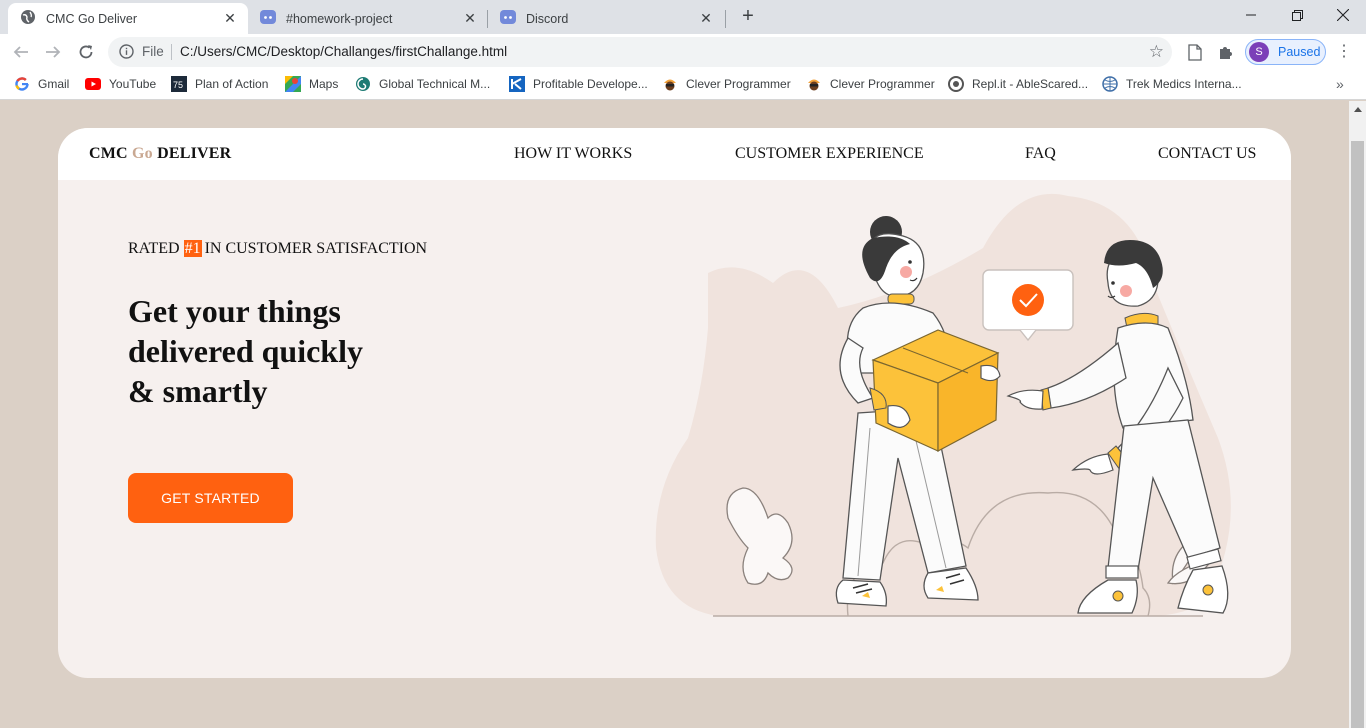  Describe the element at coordinates (1357, 434) in the screenshot. I see `scrollbar-thumb` at that location.